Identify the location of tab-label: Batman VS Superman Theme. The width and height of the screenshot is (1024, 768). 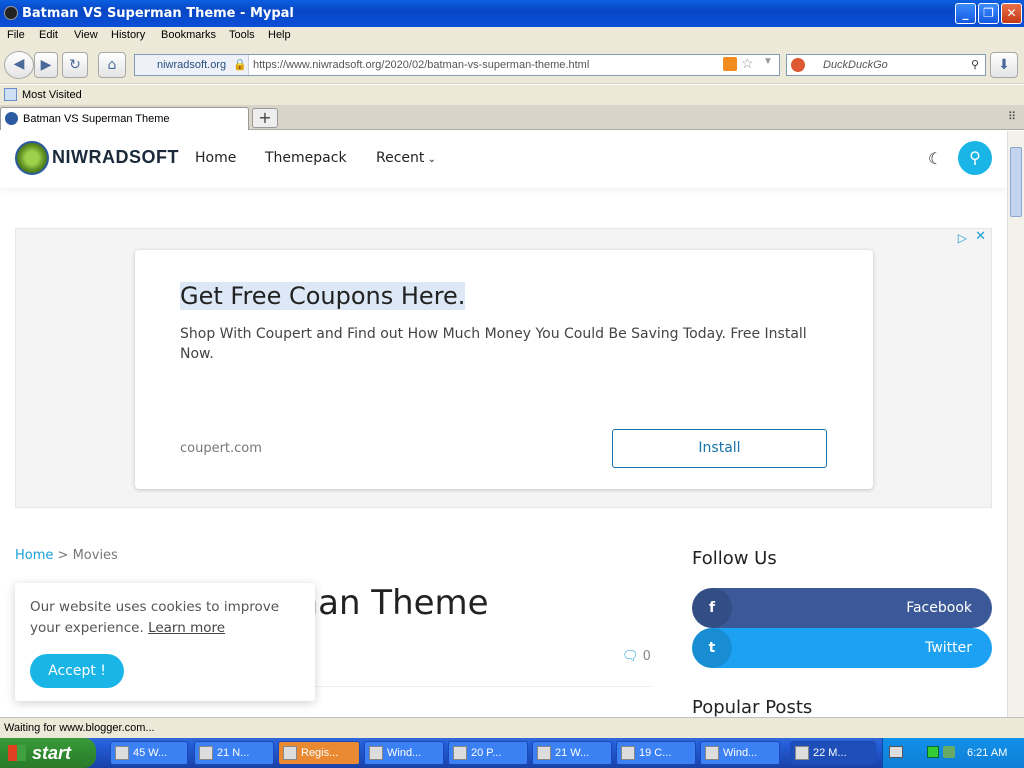
(96, 119).